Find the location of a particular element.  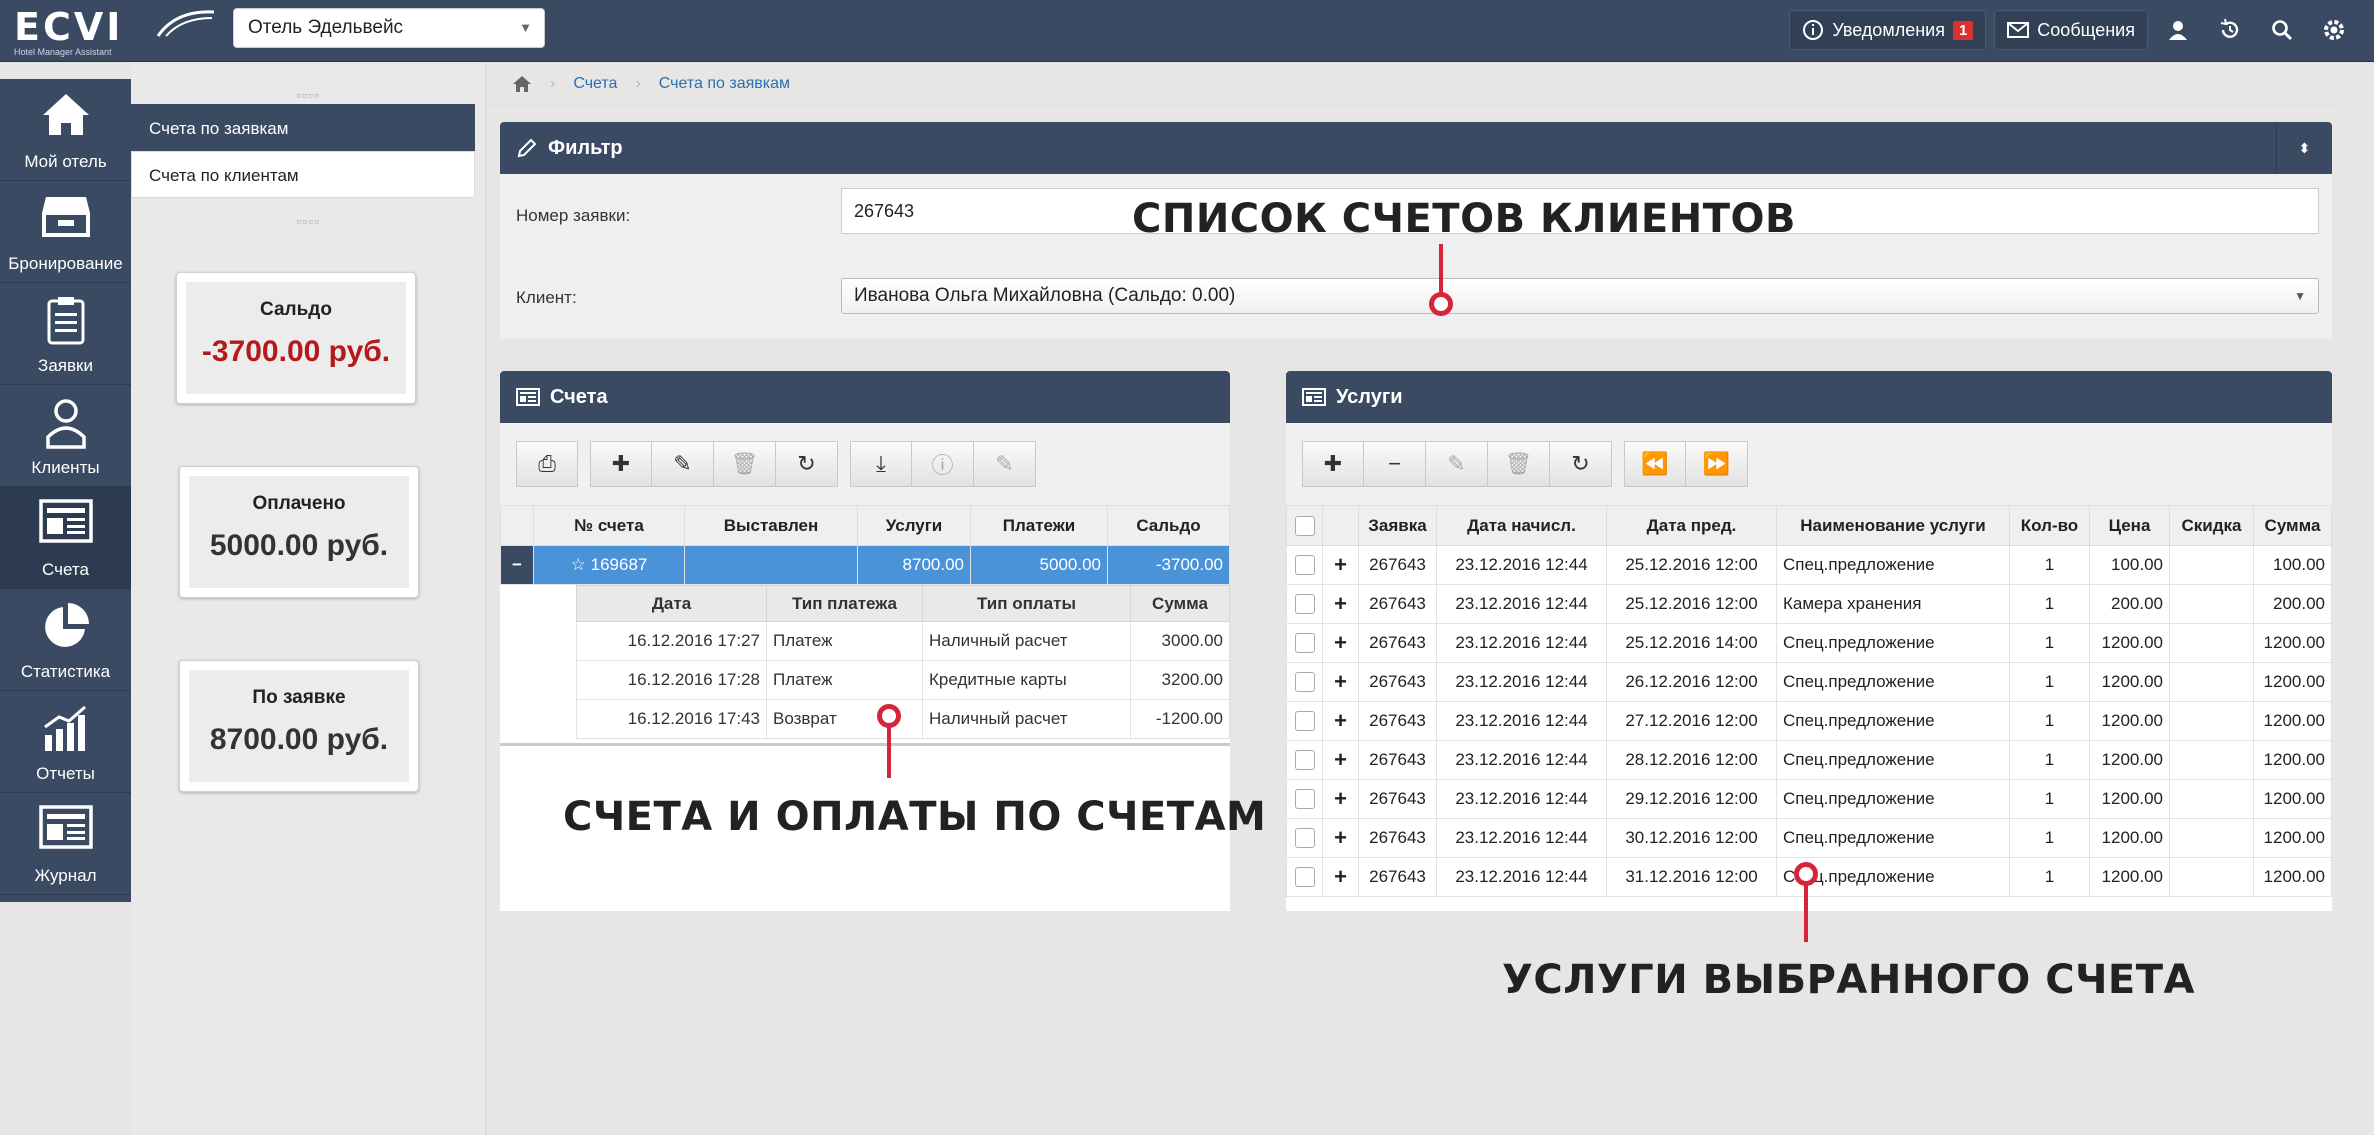

nav-item-booking: Бронирование is located at coordinates (65, 232).